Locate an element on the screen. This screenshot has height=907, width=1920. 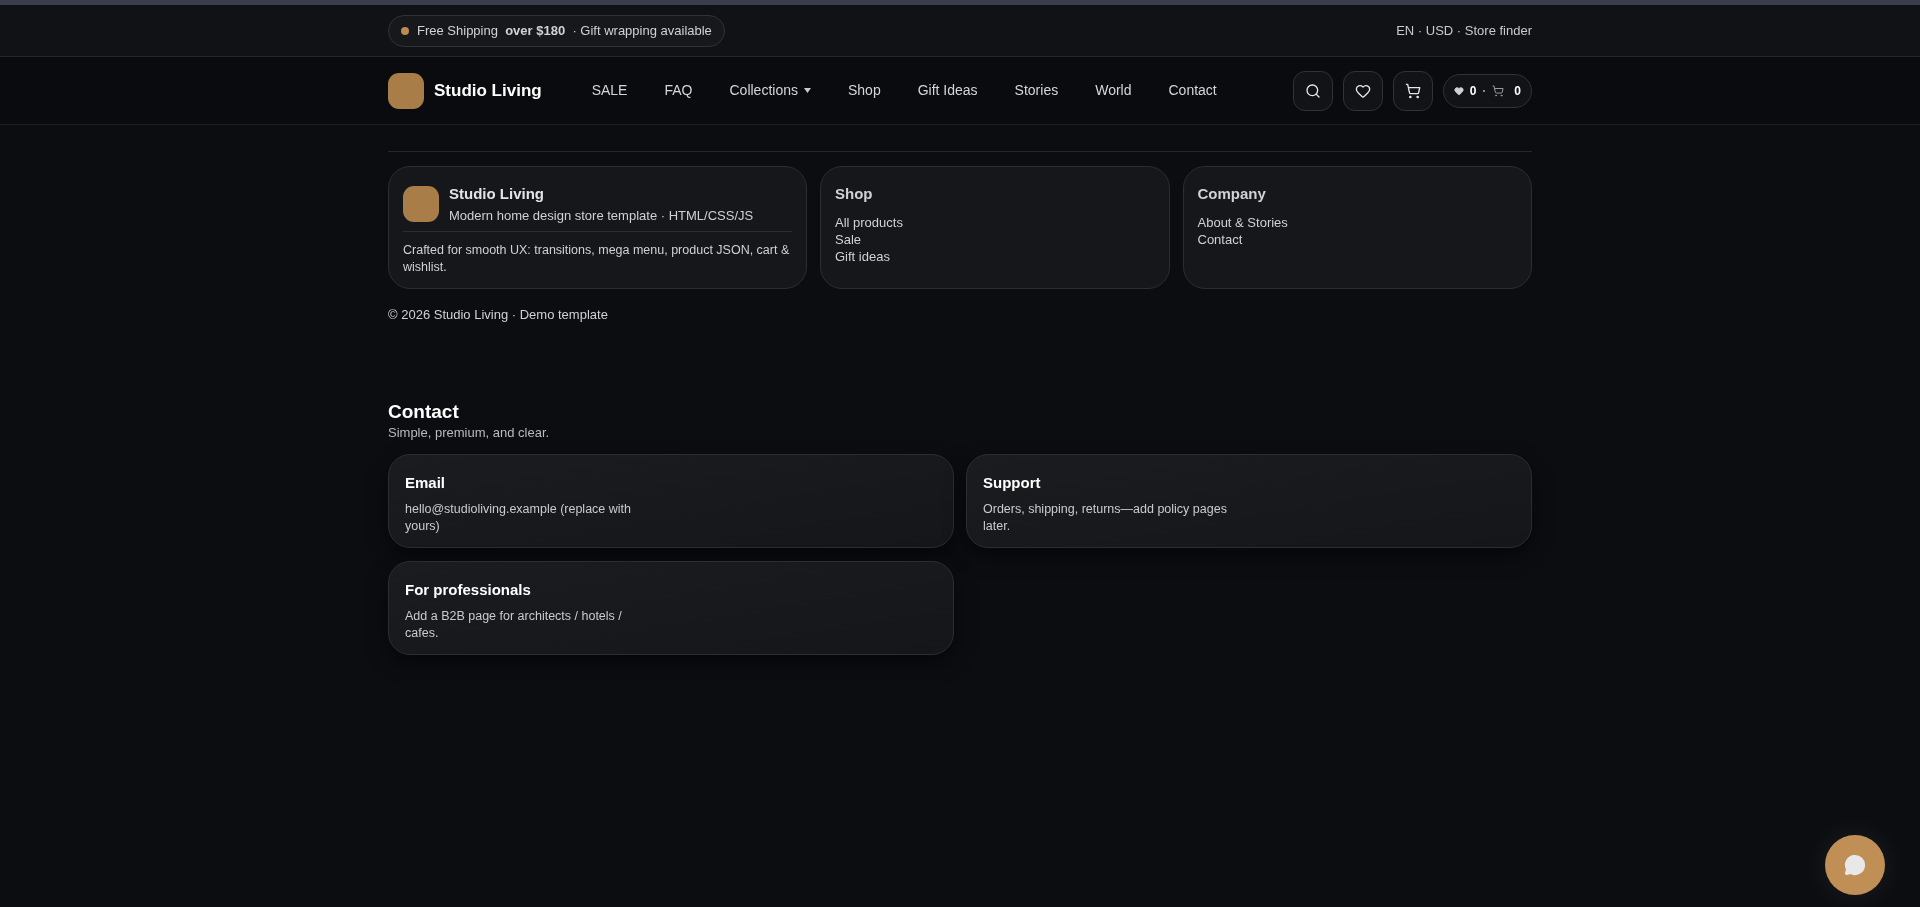
chat-bubble-icon is located at coordinates (1855, 865).